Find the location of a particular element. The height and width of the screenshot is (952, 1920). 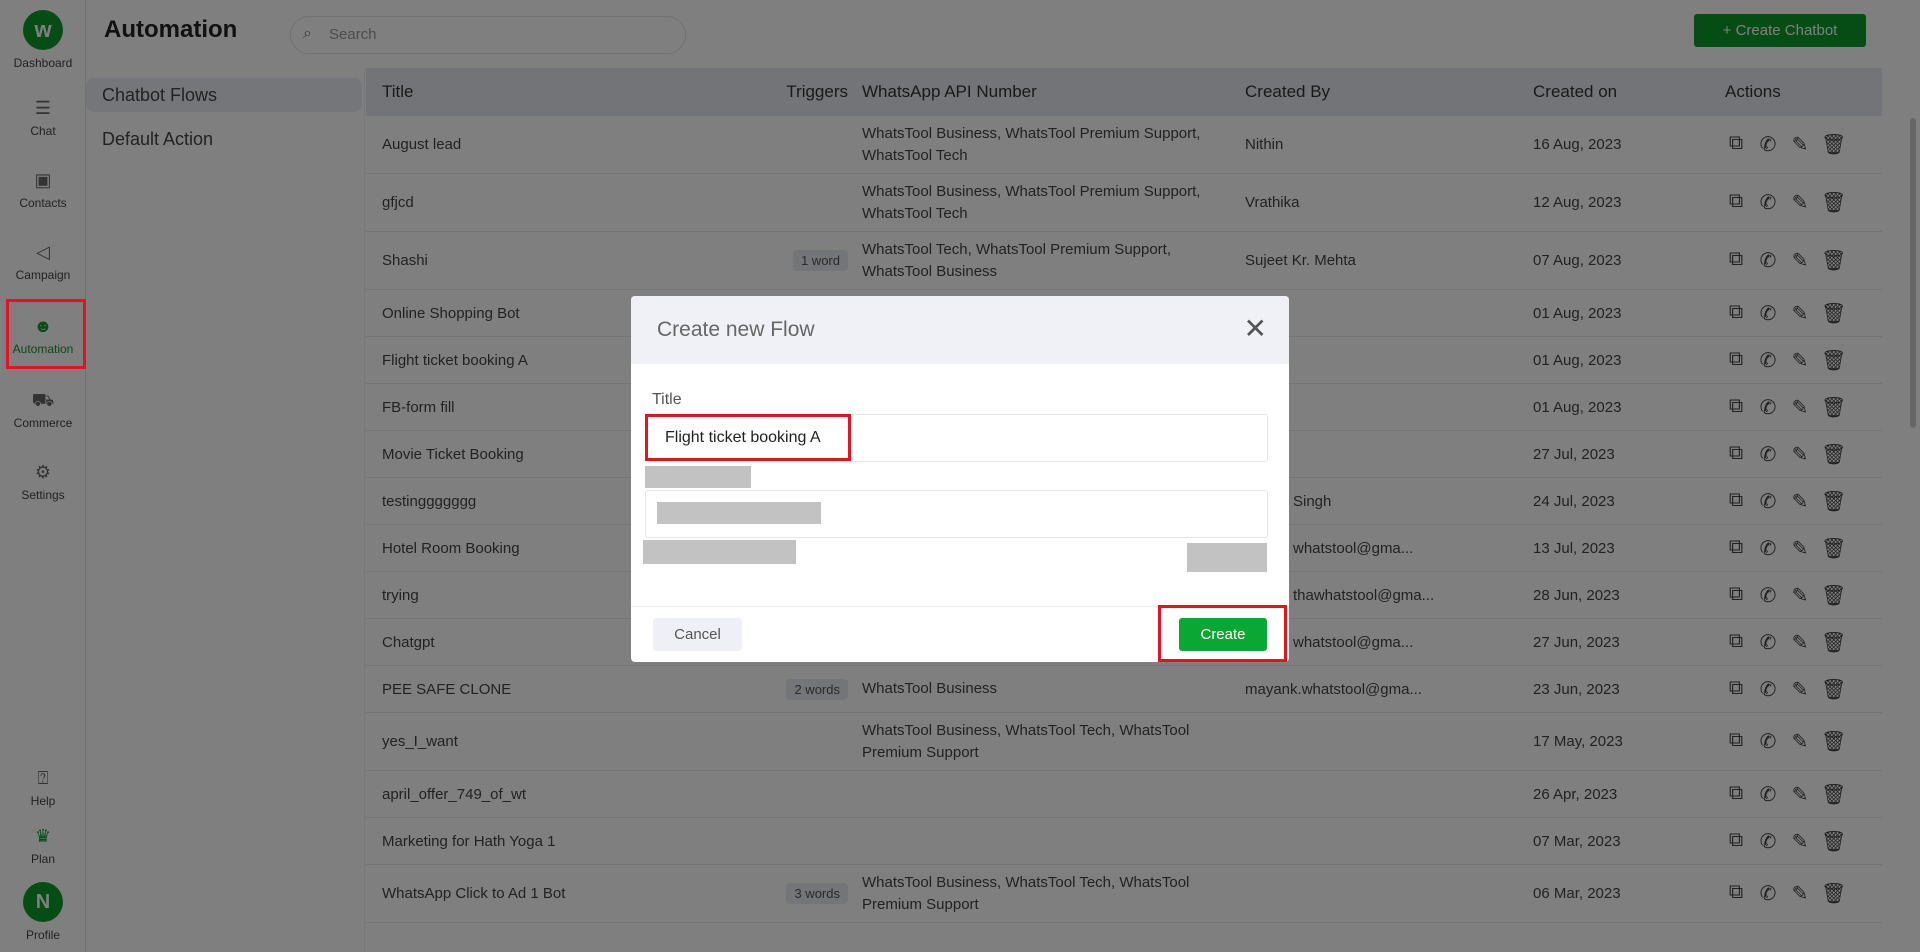

title-label: Title is located at coordinates (667, 399).